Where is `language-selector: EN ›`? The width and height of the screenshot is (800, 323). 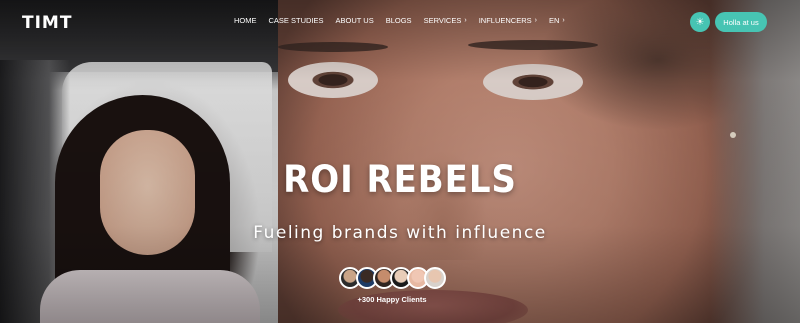 language-selector: EN › is located at coordinates (557, 20).